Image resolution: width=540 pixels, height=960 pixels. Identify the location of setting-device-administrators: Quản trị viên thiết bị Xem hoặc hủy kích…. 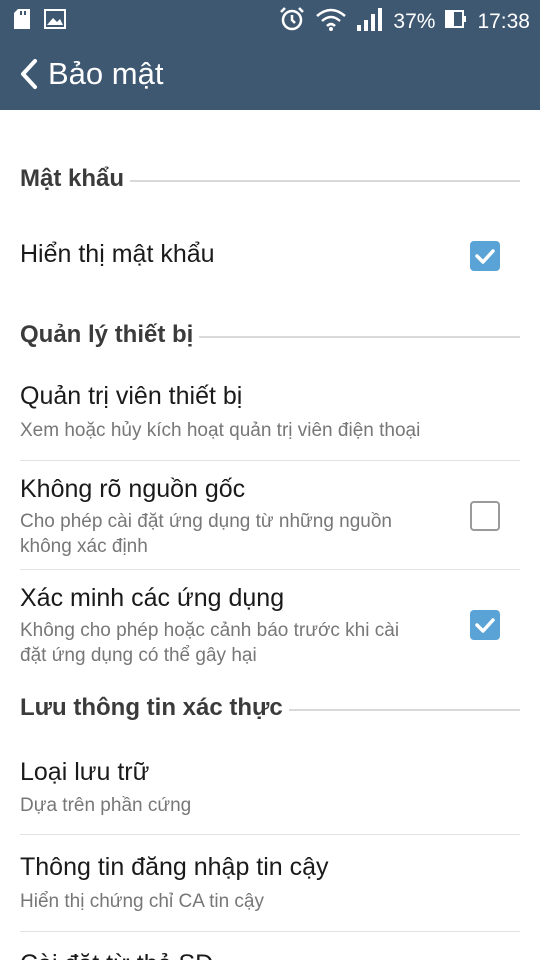
(270, 416).